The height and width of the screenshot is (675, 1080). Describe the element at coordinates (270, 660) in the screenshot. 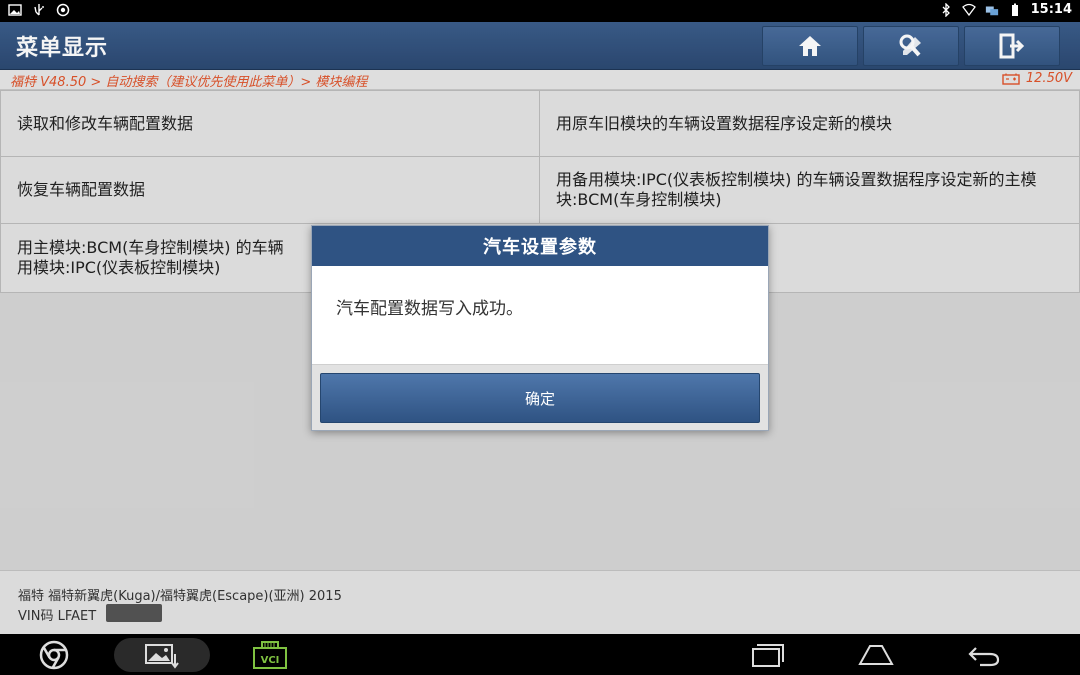

I see `vci-label: VCI` at that location.